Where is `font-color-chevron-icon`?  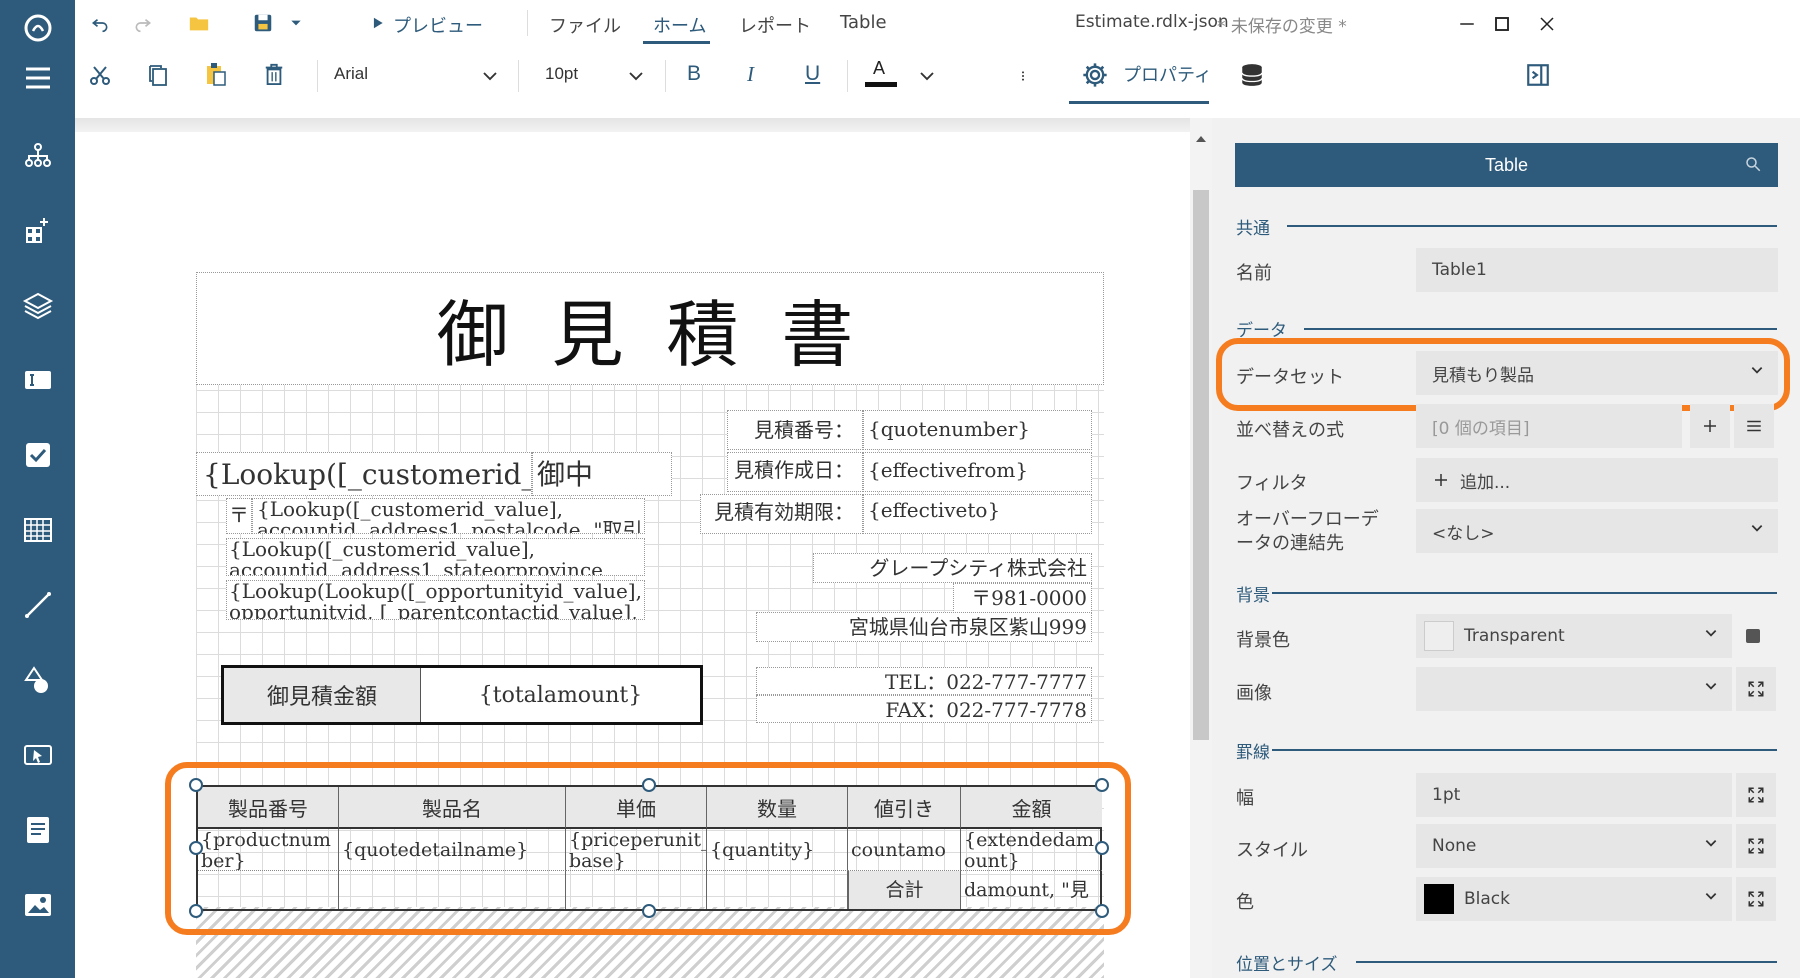 font-color-chevron-icon is located at coordinates (927, 76).